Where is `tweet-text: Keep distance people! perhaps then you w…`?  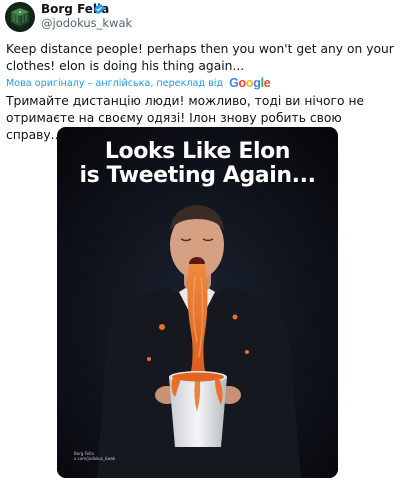
tweet-text: Keep distance people! perhaps then you w… is located at coordinates (200, 57).